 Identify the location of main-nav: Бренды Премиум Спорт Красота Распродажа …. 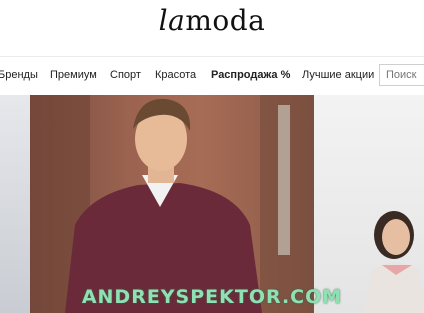
(212, 76).